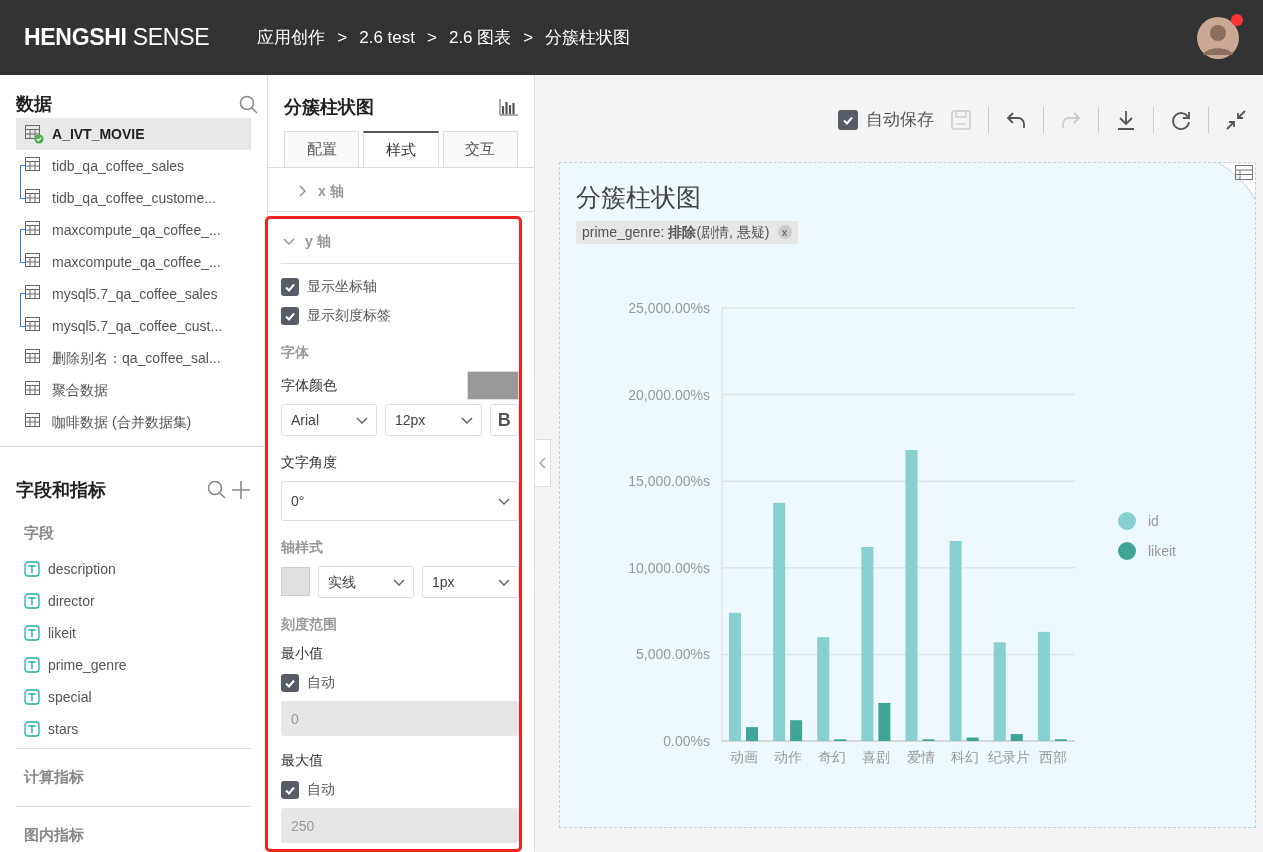  What do you see at coordinates (686, 741) in the screenshot?
I see `axis-label: 0.00%s` at bounding box center [686, 741].